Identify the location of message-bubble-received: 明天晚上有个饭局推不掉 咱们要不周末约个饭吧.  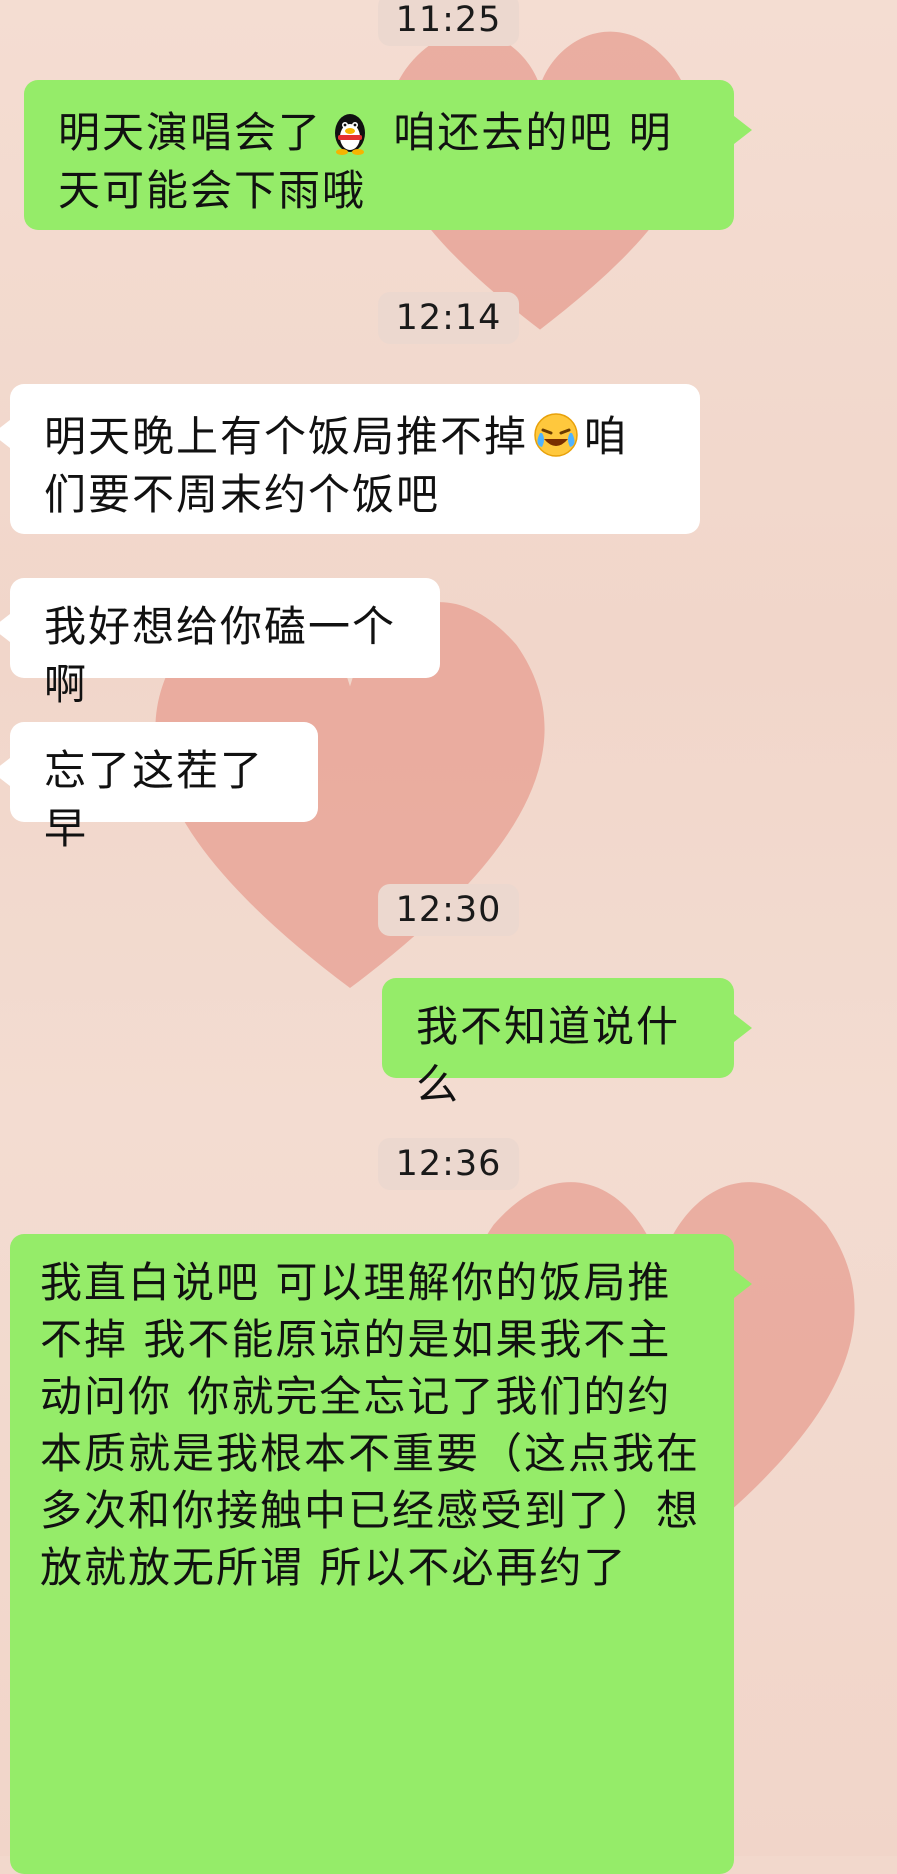
(350, 459).